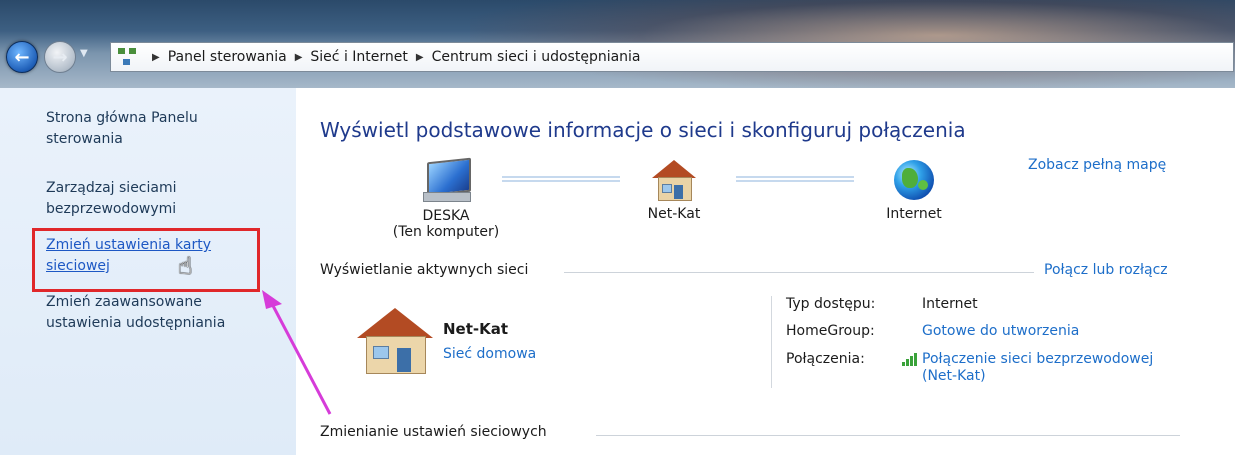 The height and width of the screenshot is (455, 1235). Describe the element at coordinates (911, 359) in the screenshot. I see `wireless-signal-icon` at that location.